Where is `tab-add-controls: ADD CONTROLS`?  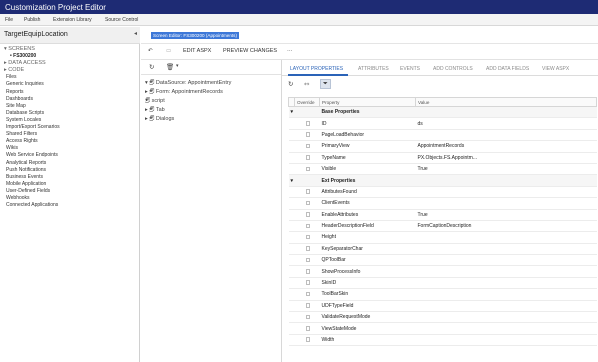
tab-add-controls: ADD CONTROLS is located at coordinates (453, 69).